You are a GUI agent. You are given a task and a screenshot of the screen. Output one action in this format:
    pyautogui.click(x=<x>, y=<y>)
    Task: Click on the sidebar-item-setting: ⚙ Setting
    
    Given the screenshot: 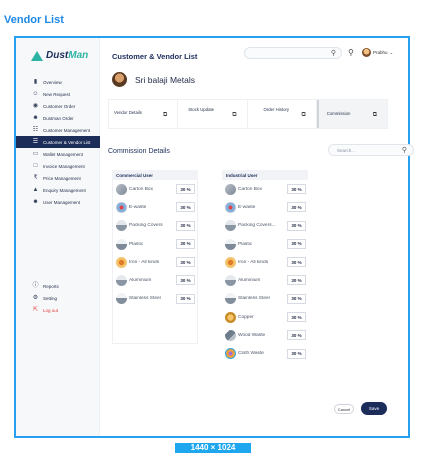 What is the action you would take?
    pyautogui.click(x=58, y=298)
    